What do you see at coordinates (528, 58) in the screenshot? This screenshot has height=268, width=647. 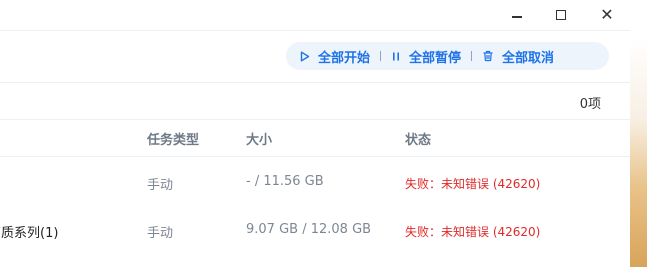 I see `cancel-all-label: 全部取消` at bounding box center [528, 58].